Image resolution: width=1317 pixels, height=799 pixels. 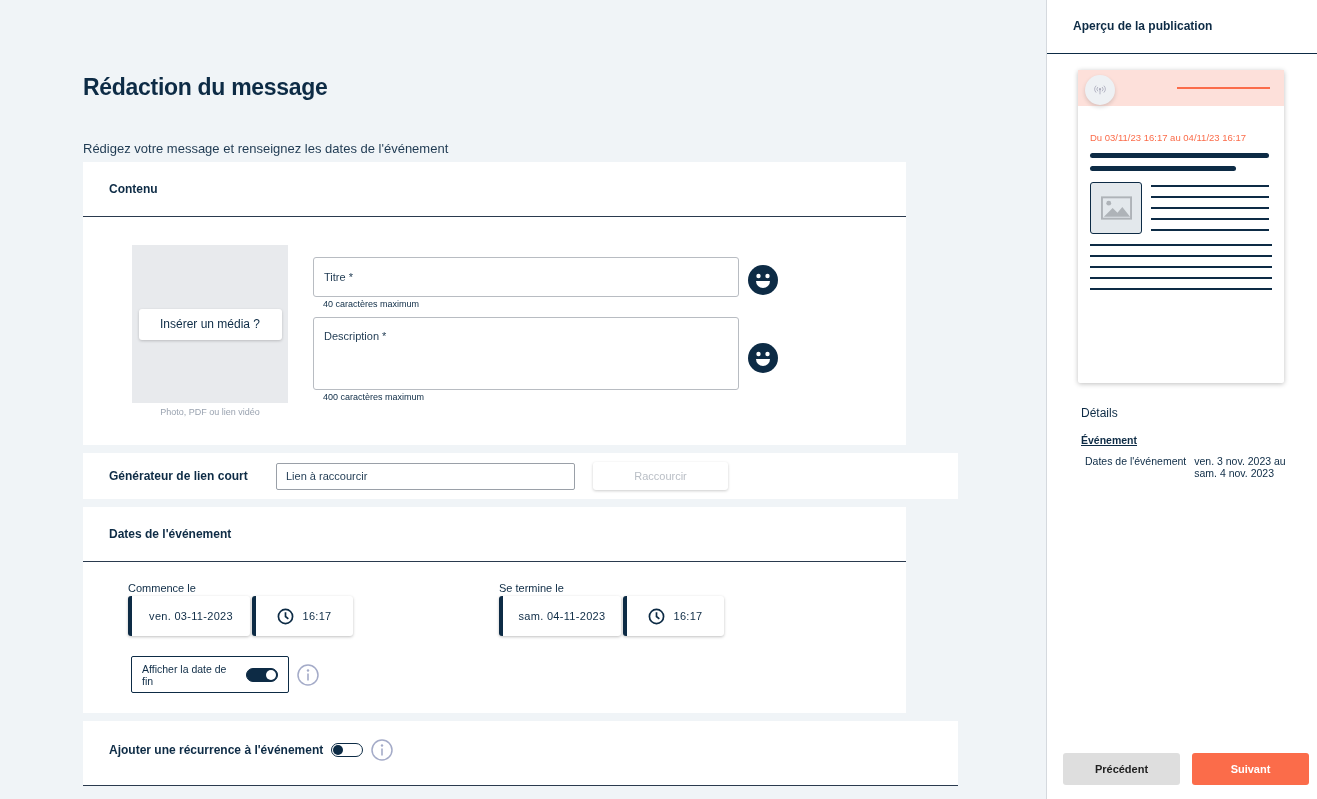 I want to click on preview-dates: Du 03/11/23 16:17 au 04/11/23 16:17, so click(x=1168, y=137).